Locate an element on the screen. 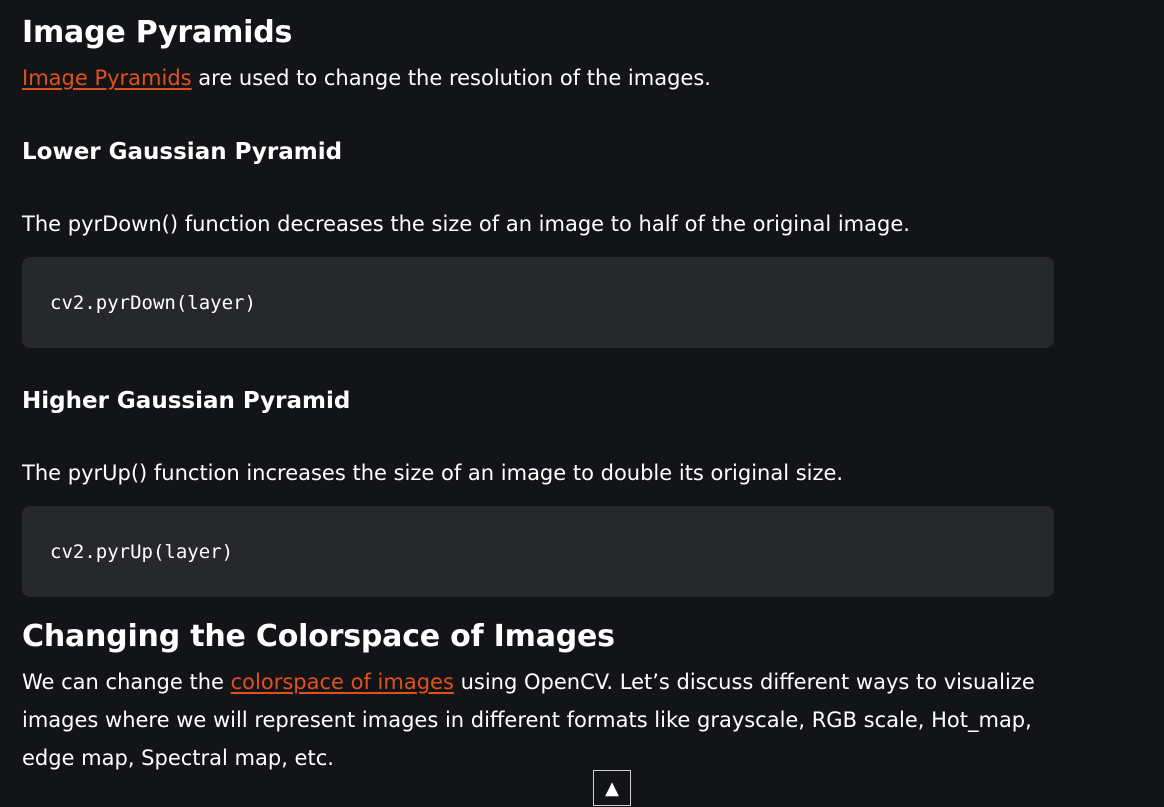 The width and height of the screenshot is (1164, 807). colorspace-text-before: We can change the is located at coordinates (126, 682).